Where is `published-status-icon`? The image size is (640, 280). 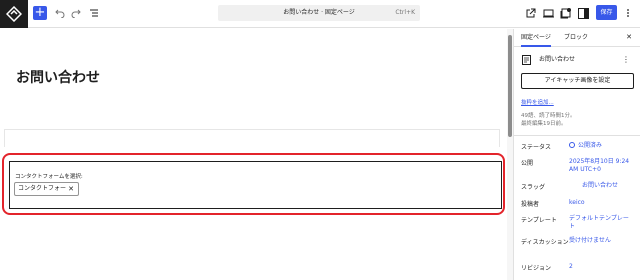
published-status-icon is located at coordinates (572, 145).